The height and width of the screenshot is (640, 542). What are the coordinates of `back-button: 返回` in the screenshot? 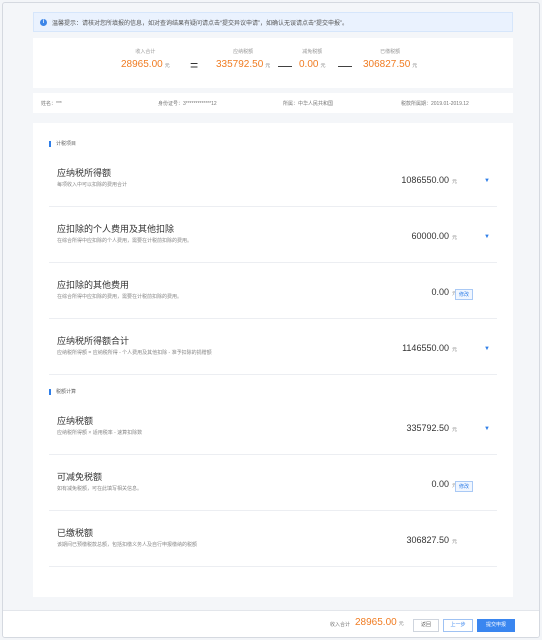 It's located at (426, 625).